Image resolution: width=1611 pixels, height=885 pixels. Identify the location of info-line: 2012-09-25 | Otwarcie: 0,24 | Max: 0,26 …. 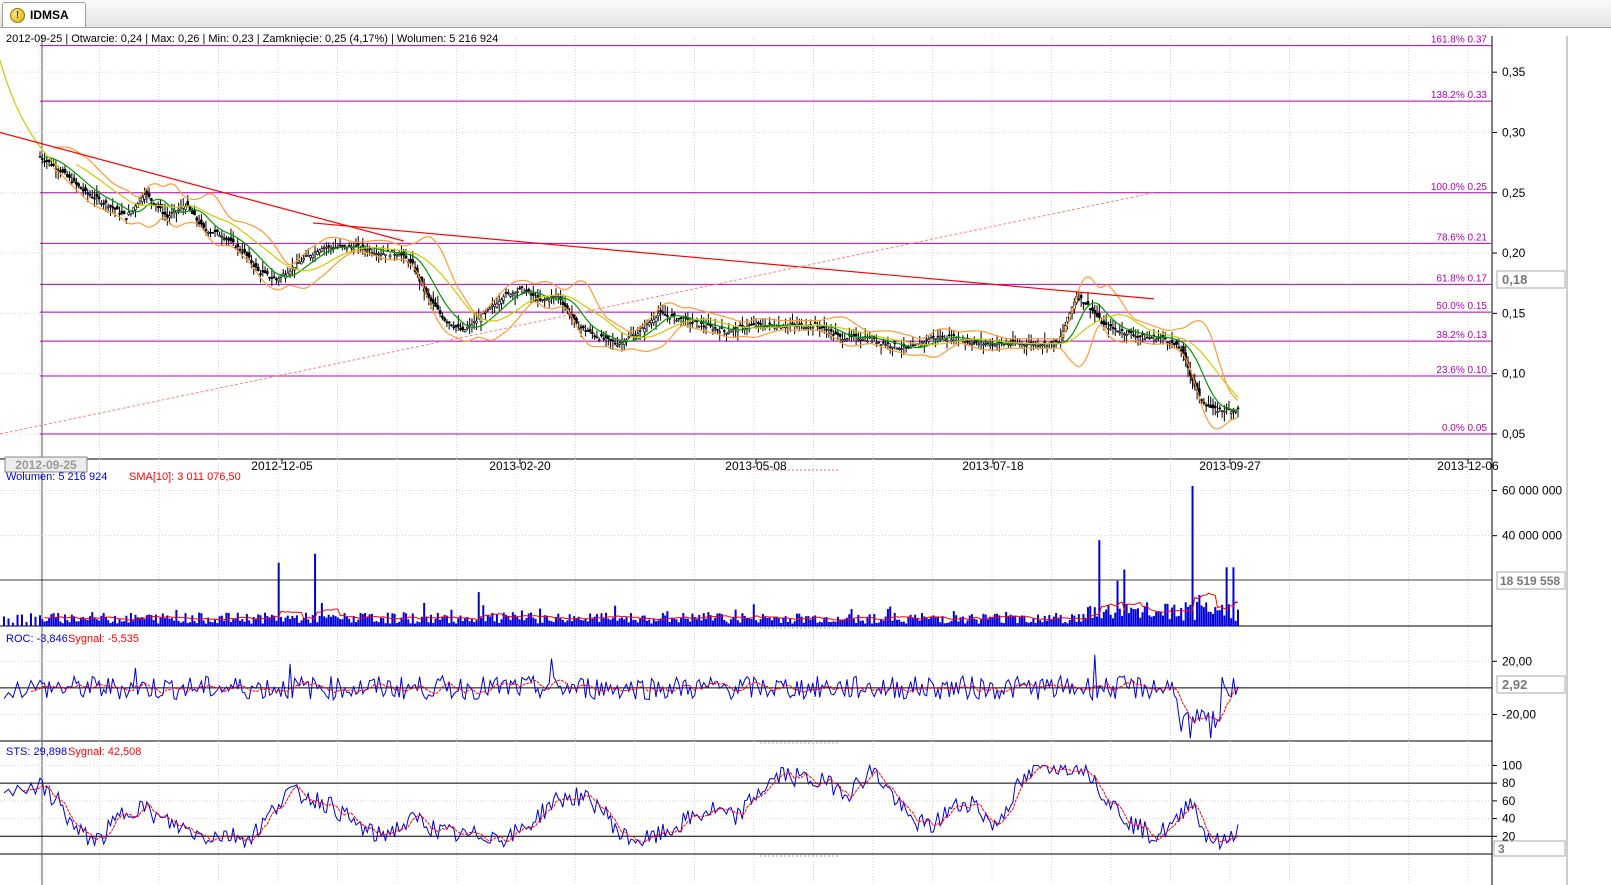
(252, 39).